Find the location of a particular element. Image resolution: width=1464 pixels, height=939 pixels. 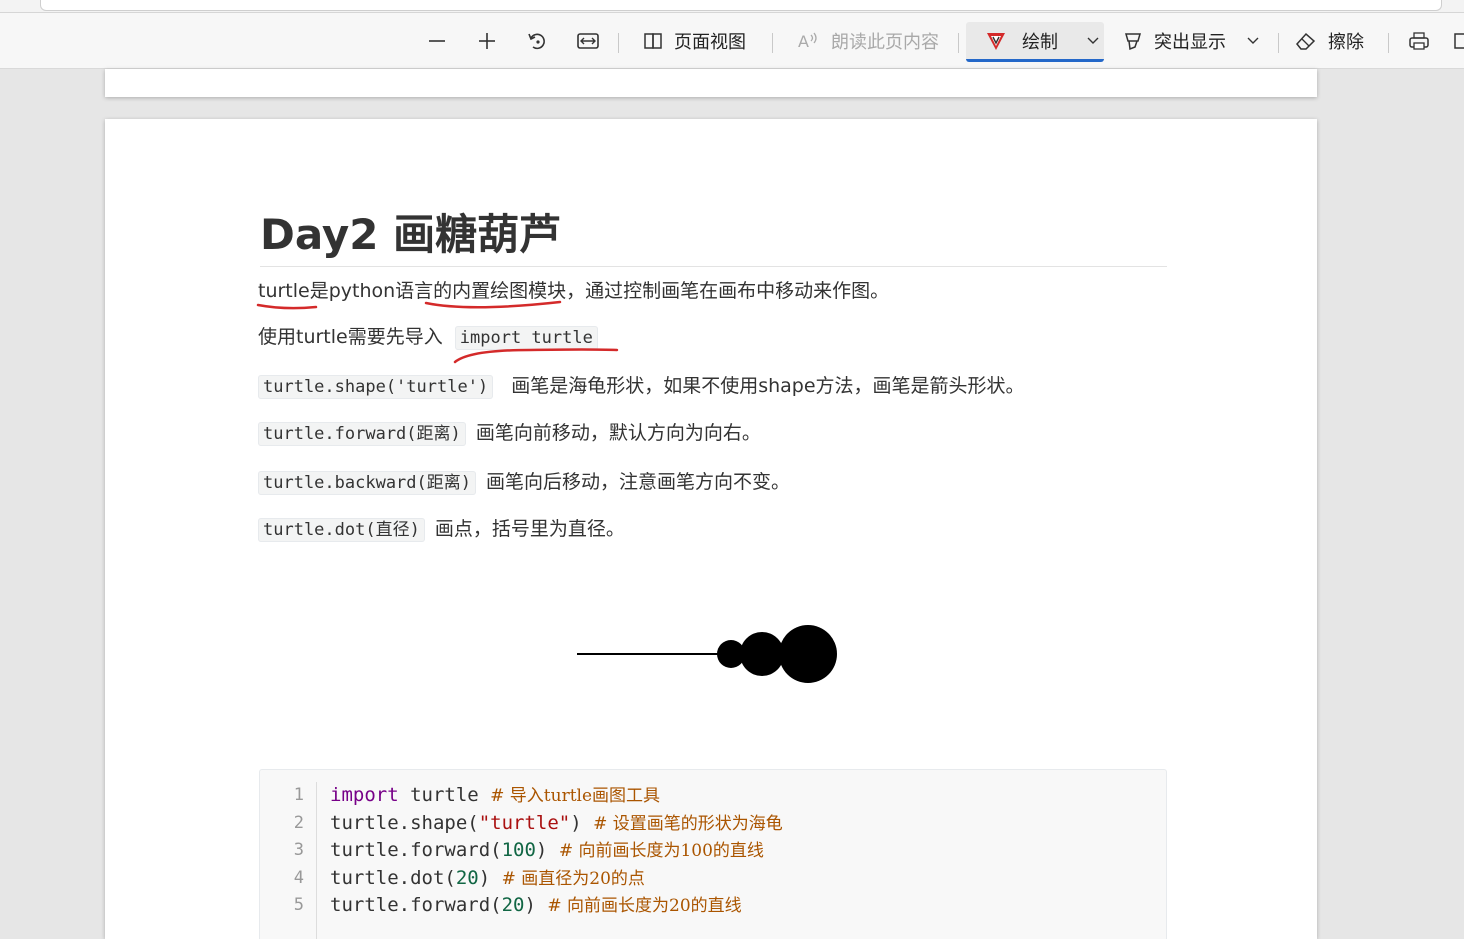

printer-icon is located at coordinates (1419, 41).